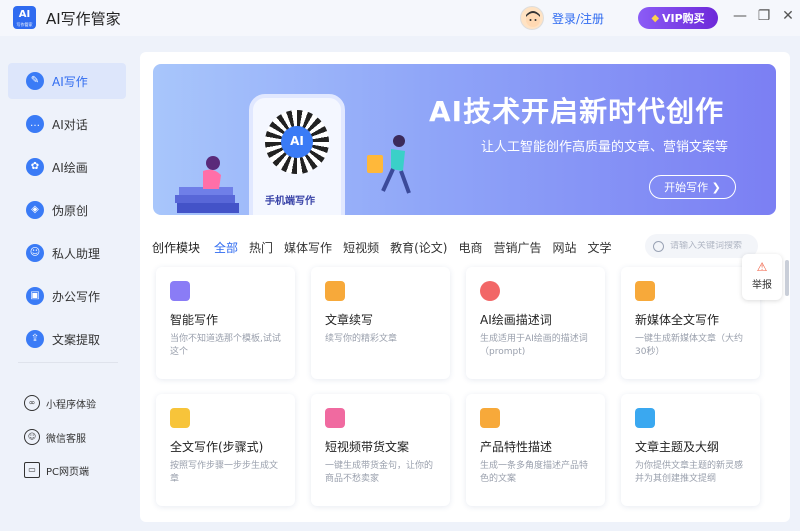  I want to click on sidebar-item-office-writing: ▣ 办公写作, so click(67, 296).